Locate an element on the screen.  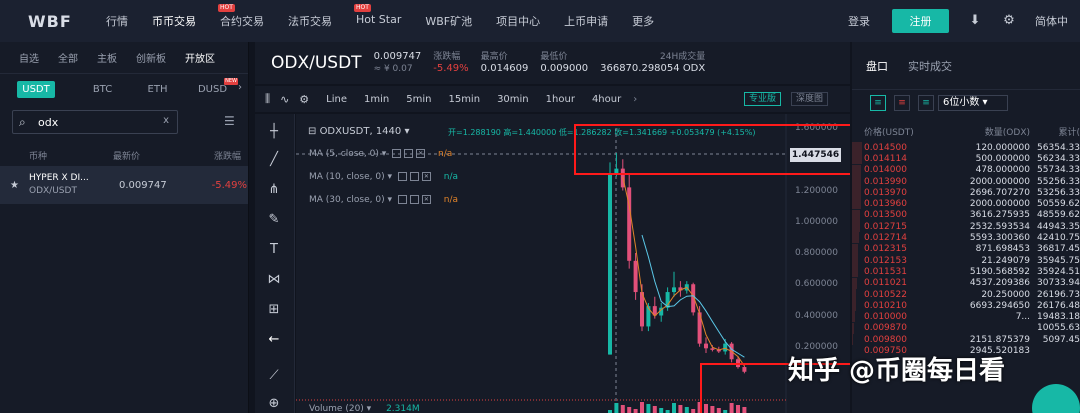
ask-amount: 5190.568592 is located at coordinates (999, 271).